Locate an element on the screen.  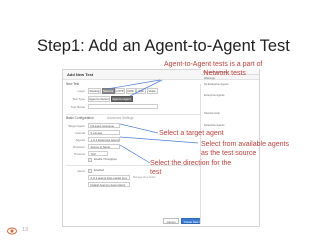
eye-icon is located at coordinates (12, 231).